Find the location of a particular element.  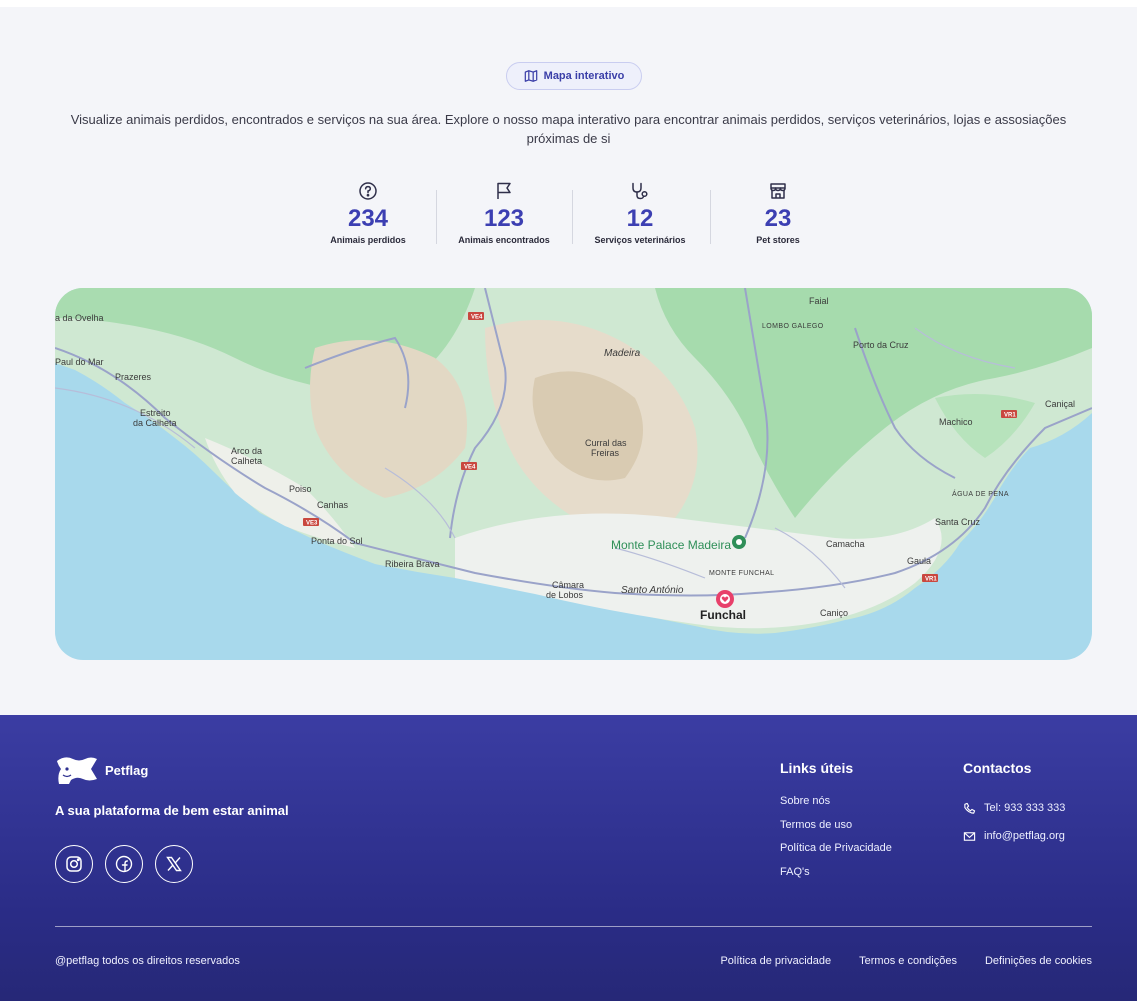

link-terms: Termos de uso is located at coordinates (836, 830).